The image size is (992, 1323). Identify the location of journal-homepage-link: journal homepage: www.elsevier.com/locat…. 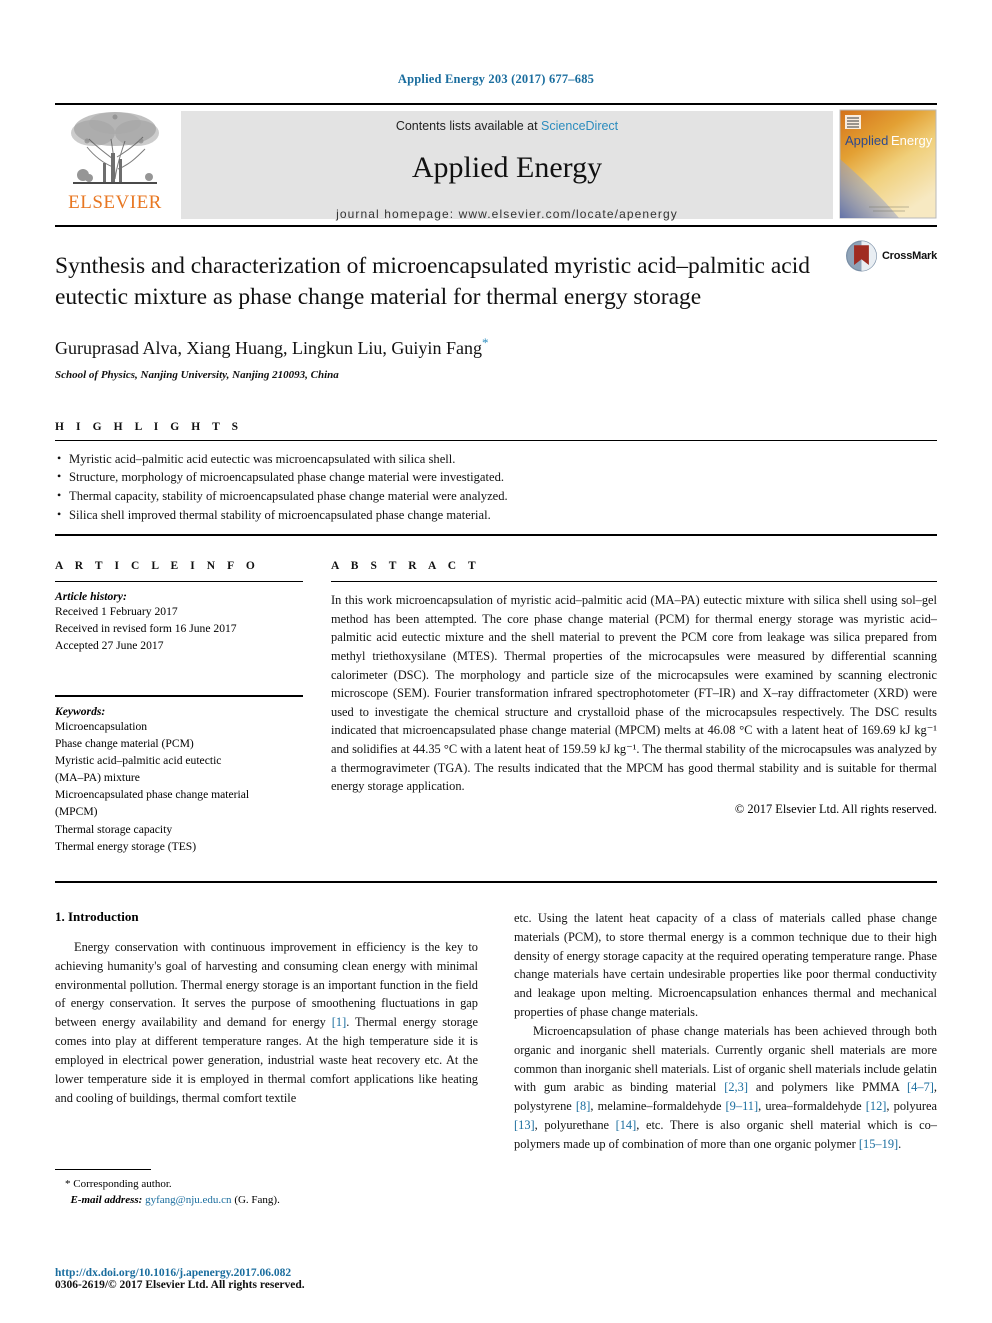
(507, 214).